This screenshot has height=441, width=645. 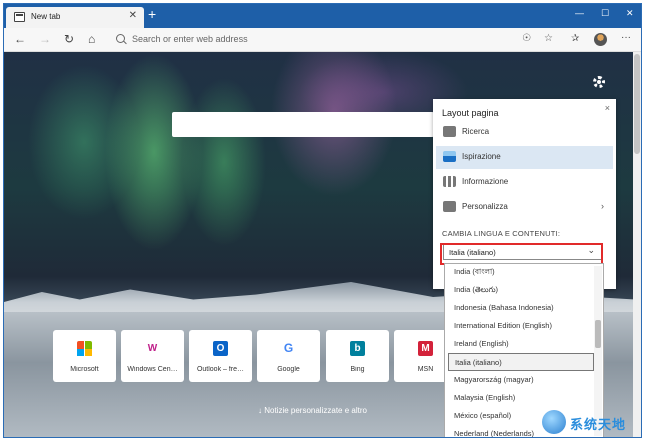 What do you see at coordinates (521, 344) in the screenshot?
I see `language-option: Ireland (English)` at bounding box center [521, 344].